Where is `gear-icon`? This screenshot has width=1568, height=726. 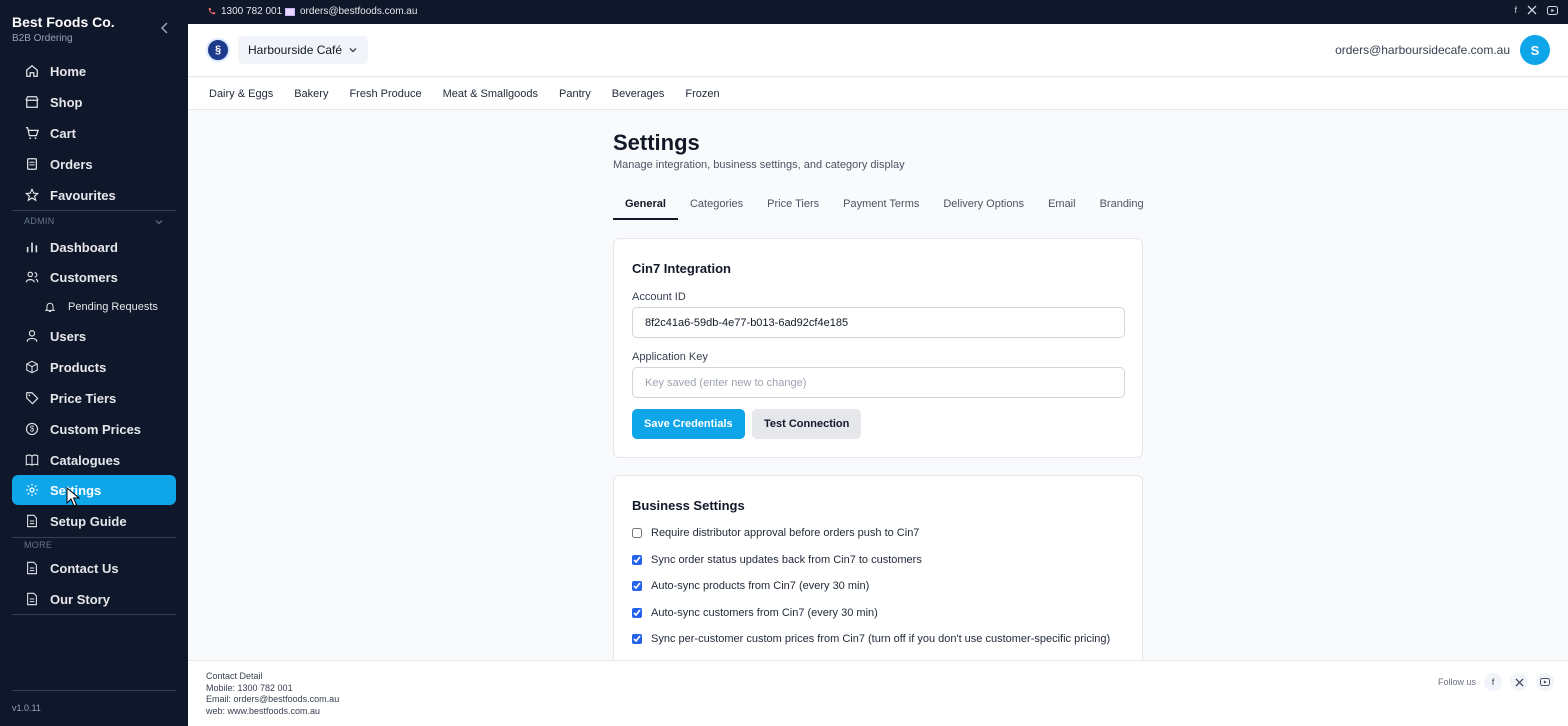 gear-icon is located at coordinates (32, 490).